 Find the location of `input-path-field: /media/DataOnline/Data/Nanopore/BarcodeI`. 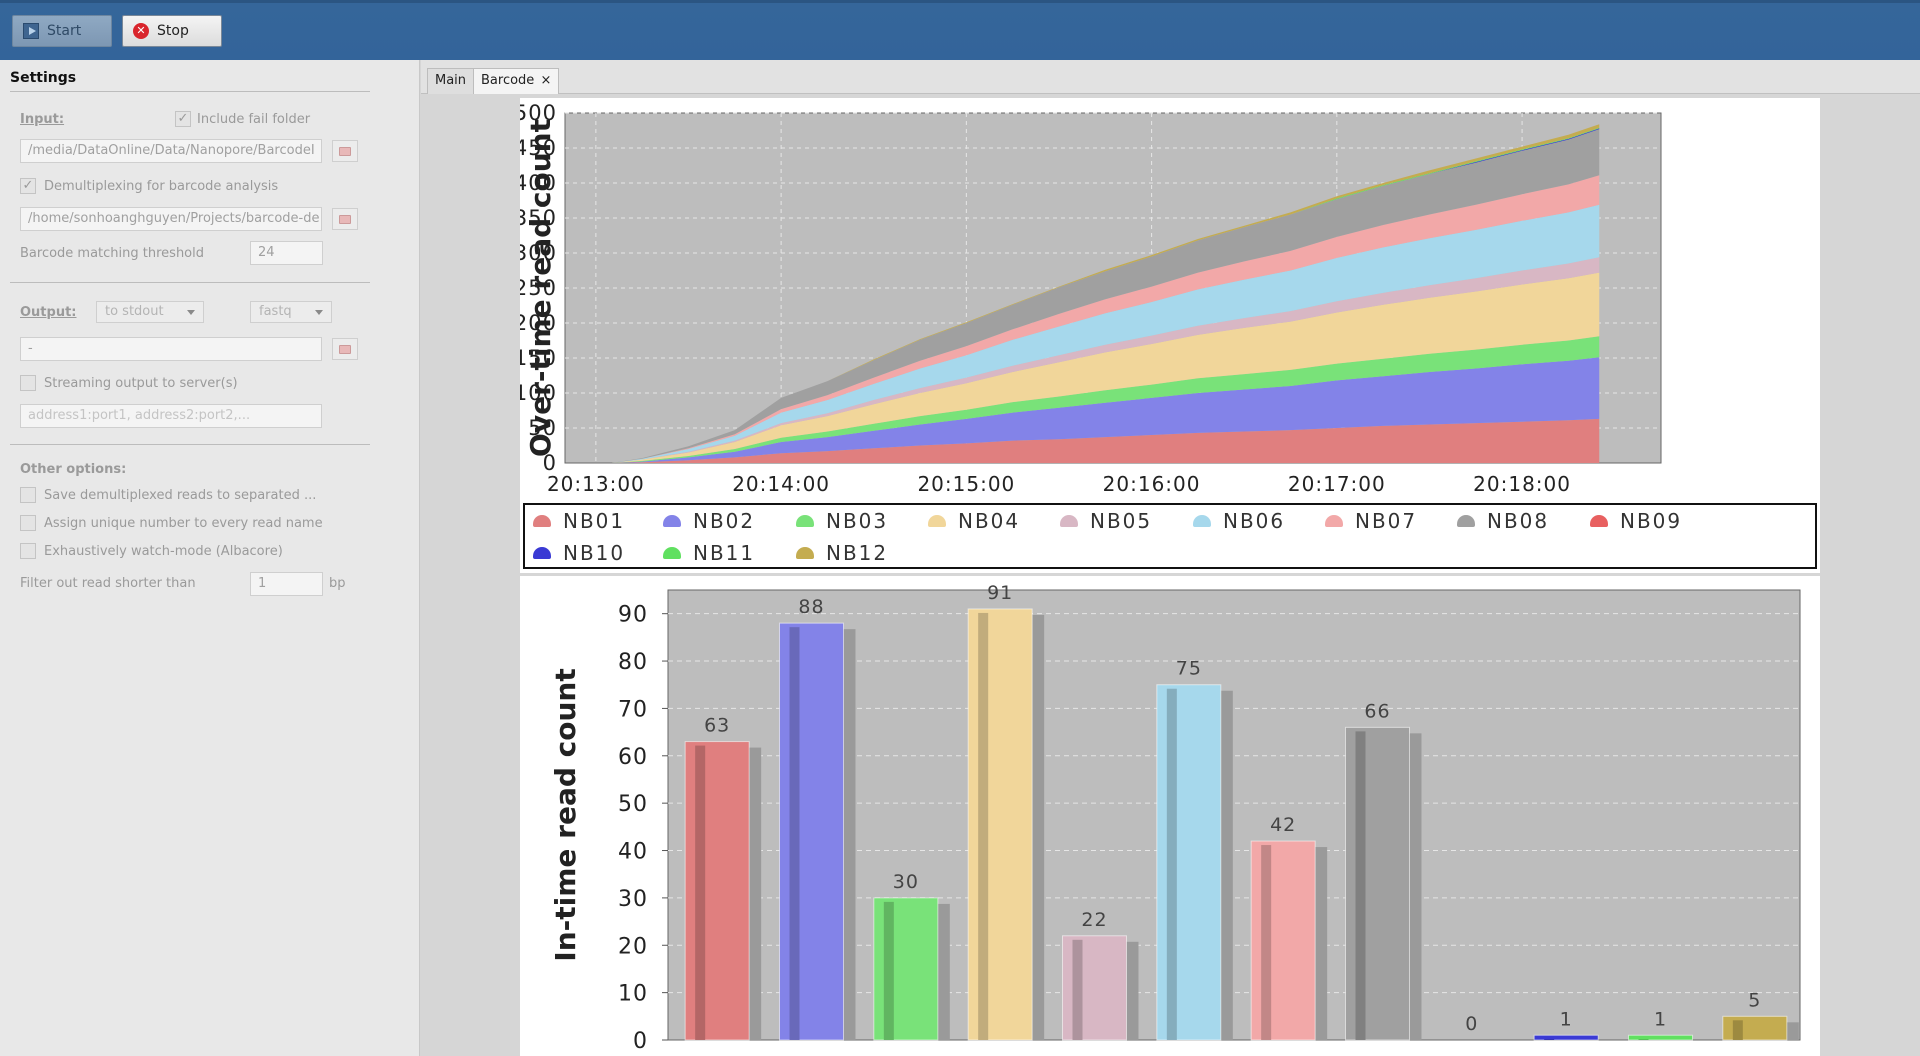

input-path-field: /media/DataOnline/Data/Nanopore/BarcodeI is located at coordinates (171, 151).